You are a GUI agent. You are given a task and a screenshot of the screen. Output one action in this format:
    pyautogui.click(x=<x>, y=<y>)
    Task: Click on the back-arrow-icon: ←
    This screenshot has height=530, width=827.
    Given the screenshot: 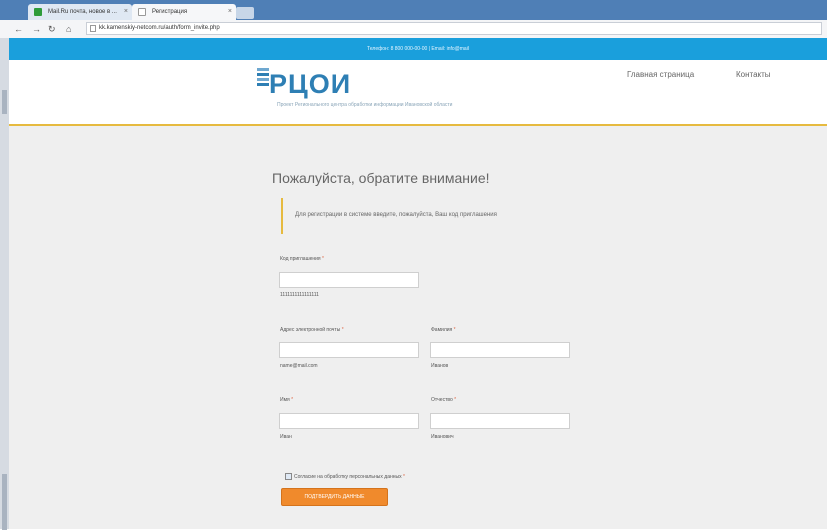 What is the action you would take?
    pyautogui.click(x=18, y=29)
    